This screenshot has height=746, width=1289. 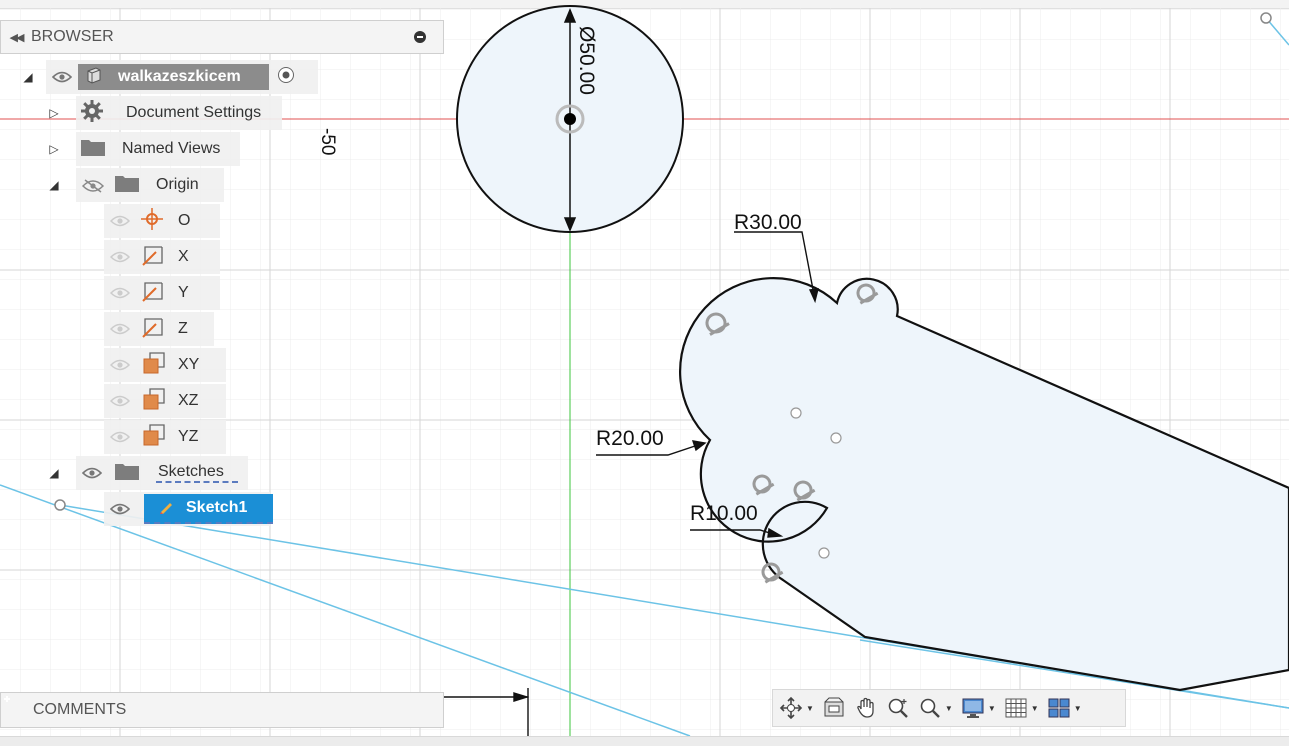 I want to click on eye-slash-icon, so click(x=93, y=186).